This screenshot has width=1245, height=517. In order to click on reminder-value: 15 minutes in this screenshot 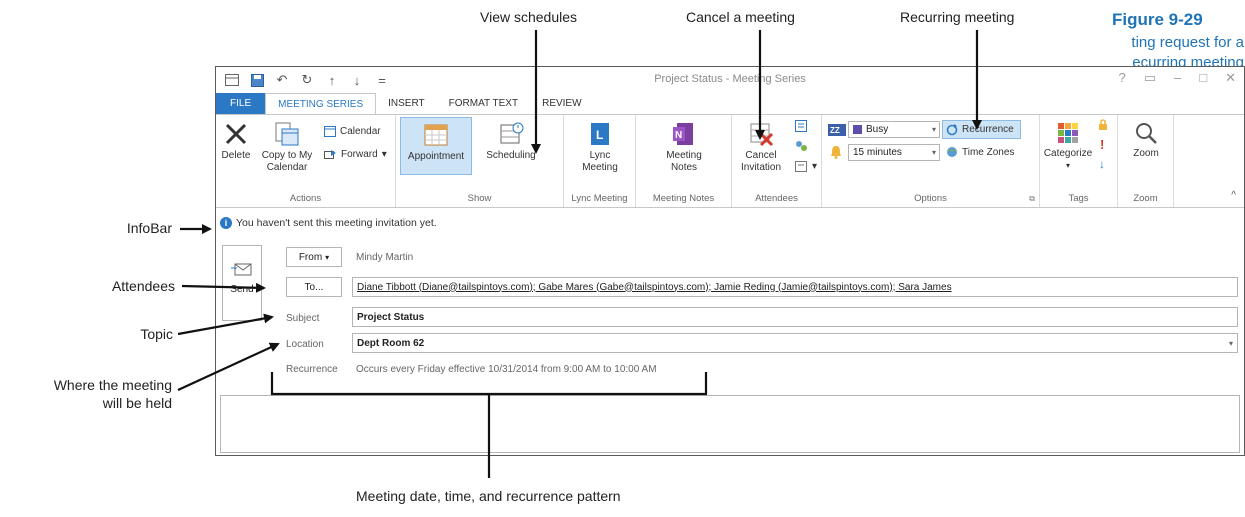, I will do `click(877, 152)`.